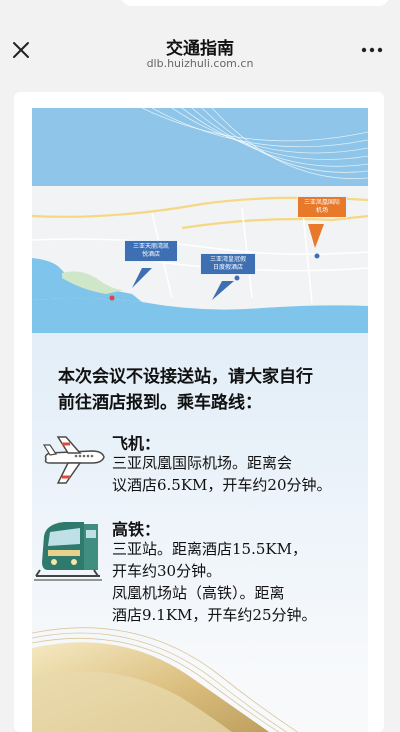 The image size is (400, 732). What do you see at coordinates (200, 49) in the screenshot?
I see `page-title: 交通指南` at bounding box center [200, 49].